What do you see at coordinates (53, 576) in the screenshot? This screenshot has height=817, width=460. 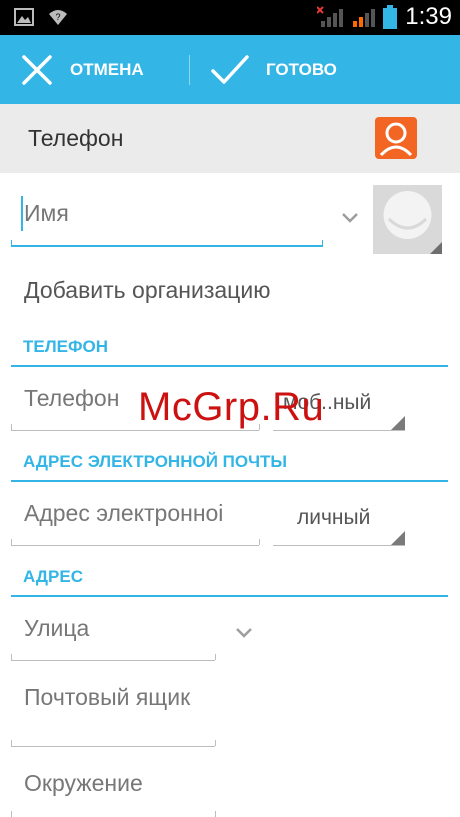 I see `address-section-header: АДРЕС` at bounding box center [53, 576].